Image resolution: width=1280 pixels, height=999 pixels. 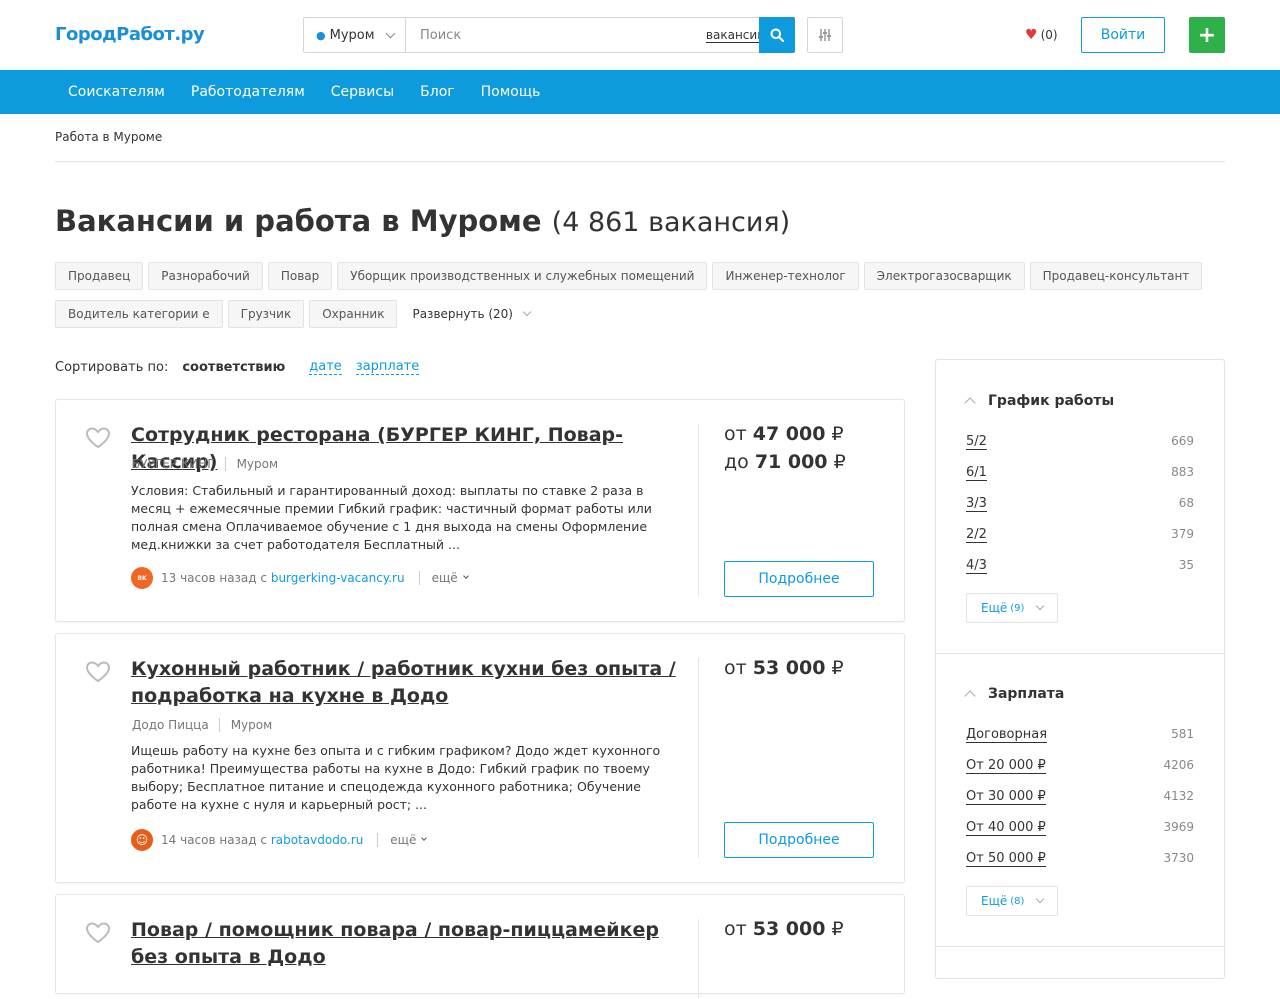 What do you see at coordinates (1031, 35) in the screenshot?
I see `heart-icon: ♥` at bounding box center [1031, 35].